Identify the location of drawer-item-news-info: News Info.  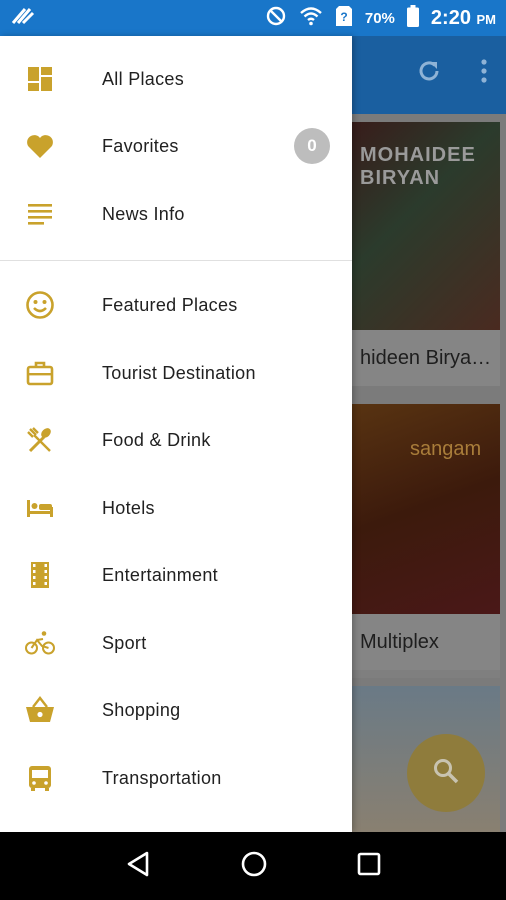
(176, 214).